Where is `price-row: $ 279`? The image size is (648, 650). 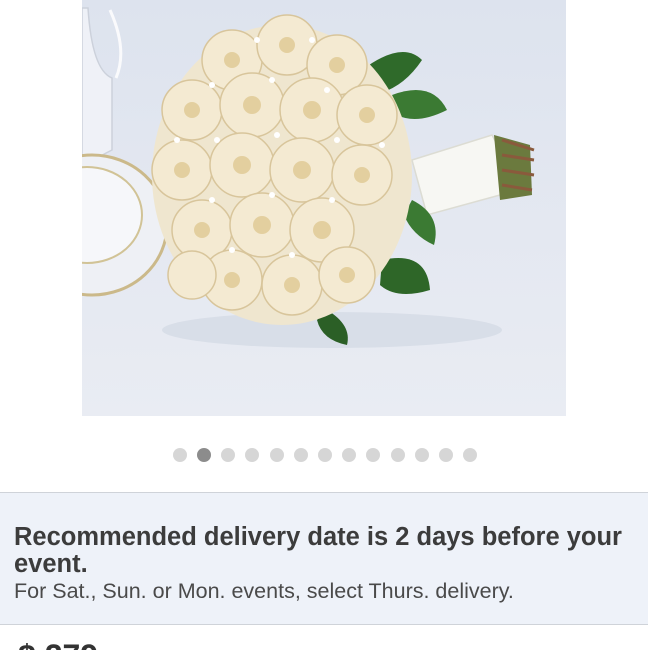
price-row: $ 279 is located at coordinates (324, 638).